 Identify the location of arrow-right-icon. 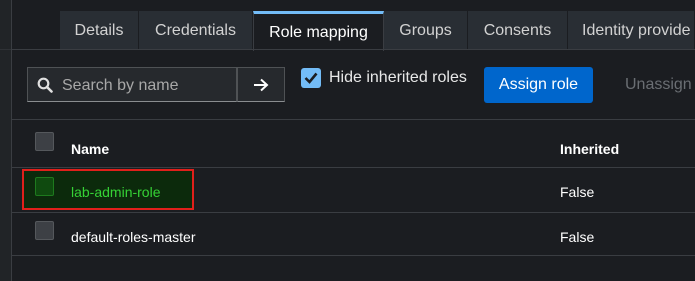
(261, 84).